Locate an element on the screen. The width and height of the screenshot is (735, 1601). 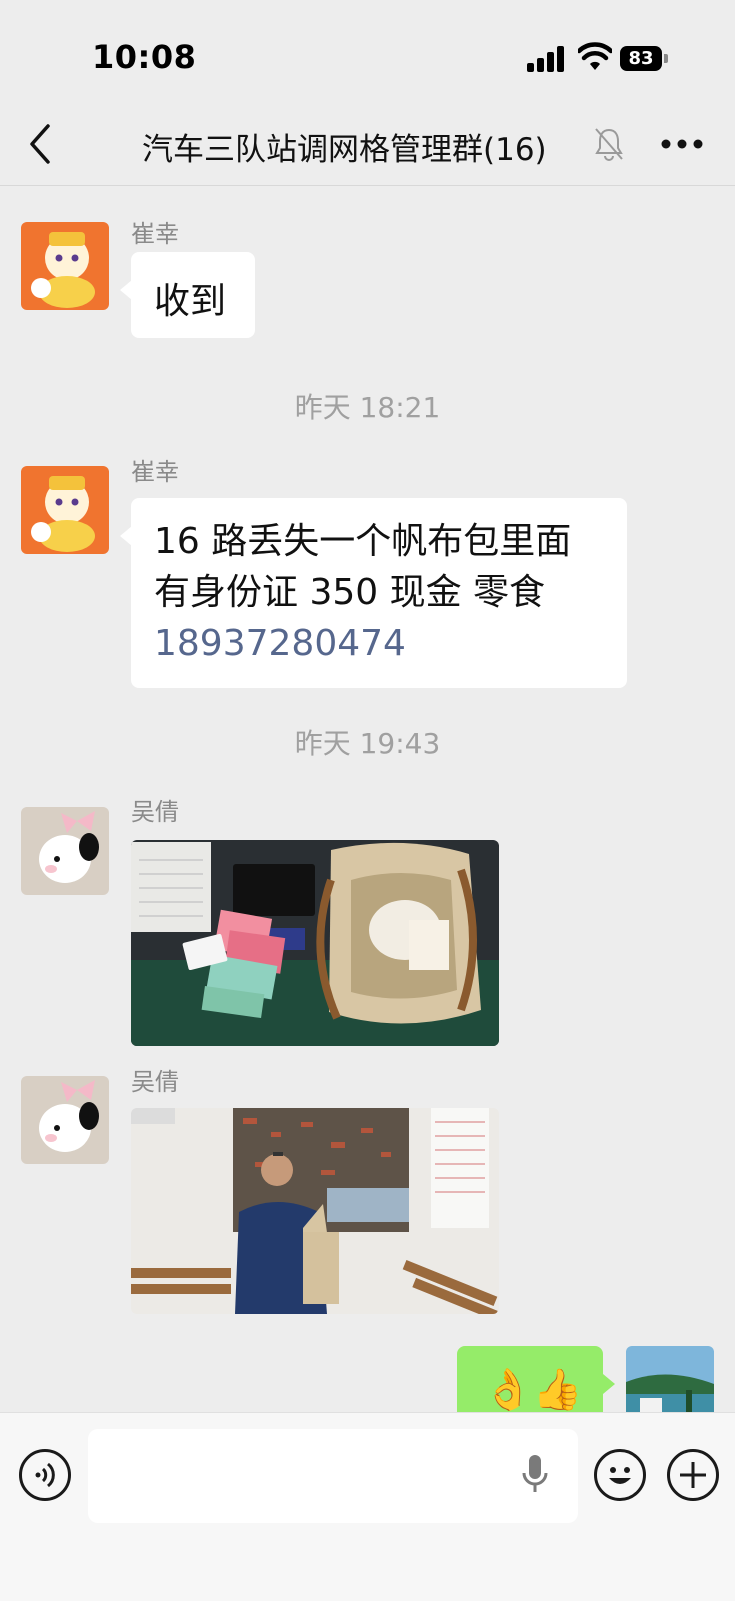
back-icon is located at coordinates (41, 144).